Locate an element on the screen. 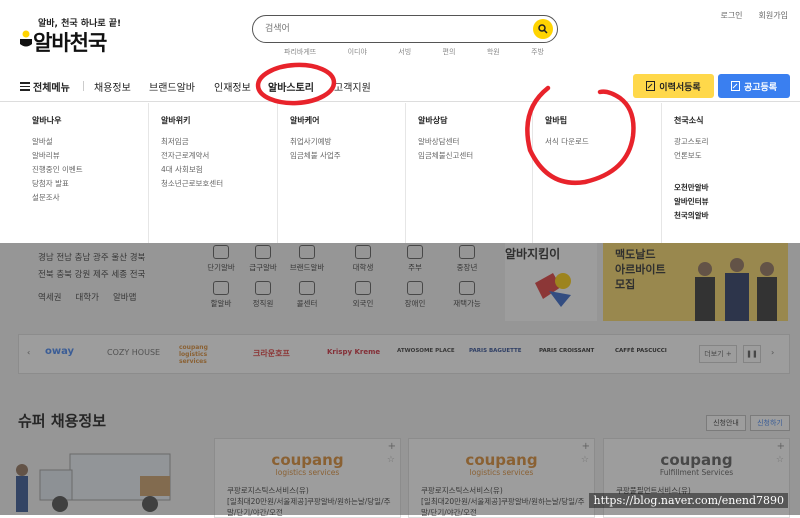 The width and height of the screenshot is (800, 518). menu-link: 설문조사 is located at coordinates (90, 198).